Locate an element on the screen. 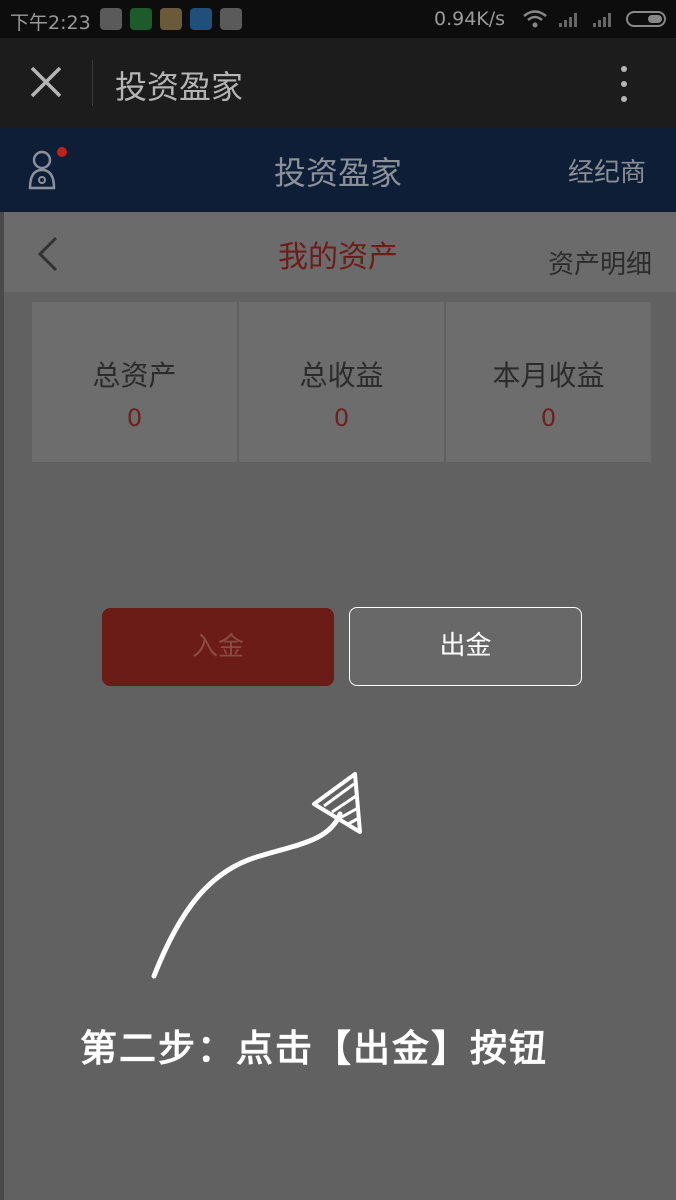 The image size is (676, 1200). phone-icon is located at coordinates (141, 19).